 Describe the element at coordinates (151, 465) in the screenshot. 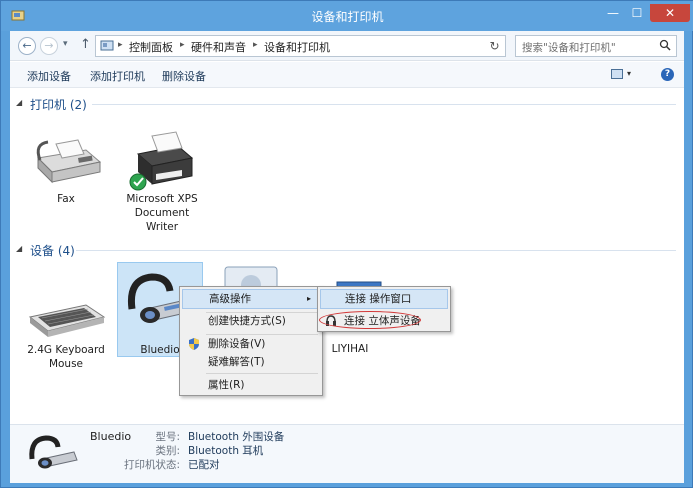

I see `details-key: 打印机状态:` at that location.